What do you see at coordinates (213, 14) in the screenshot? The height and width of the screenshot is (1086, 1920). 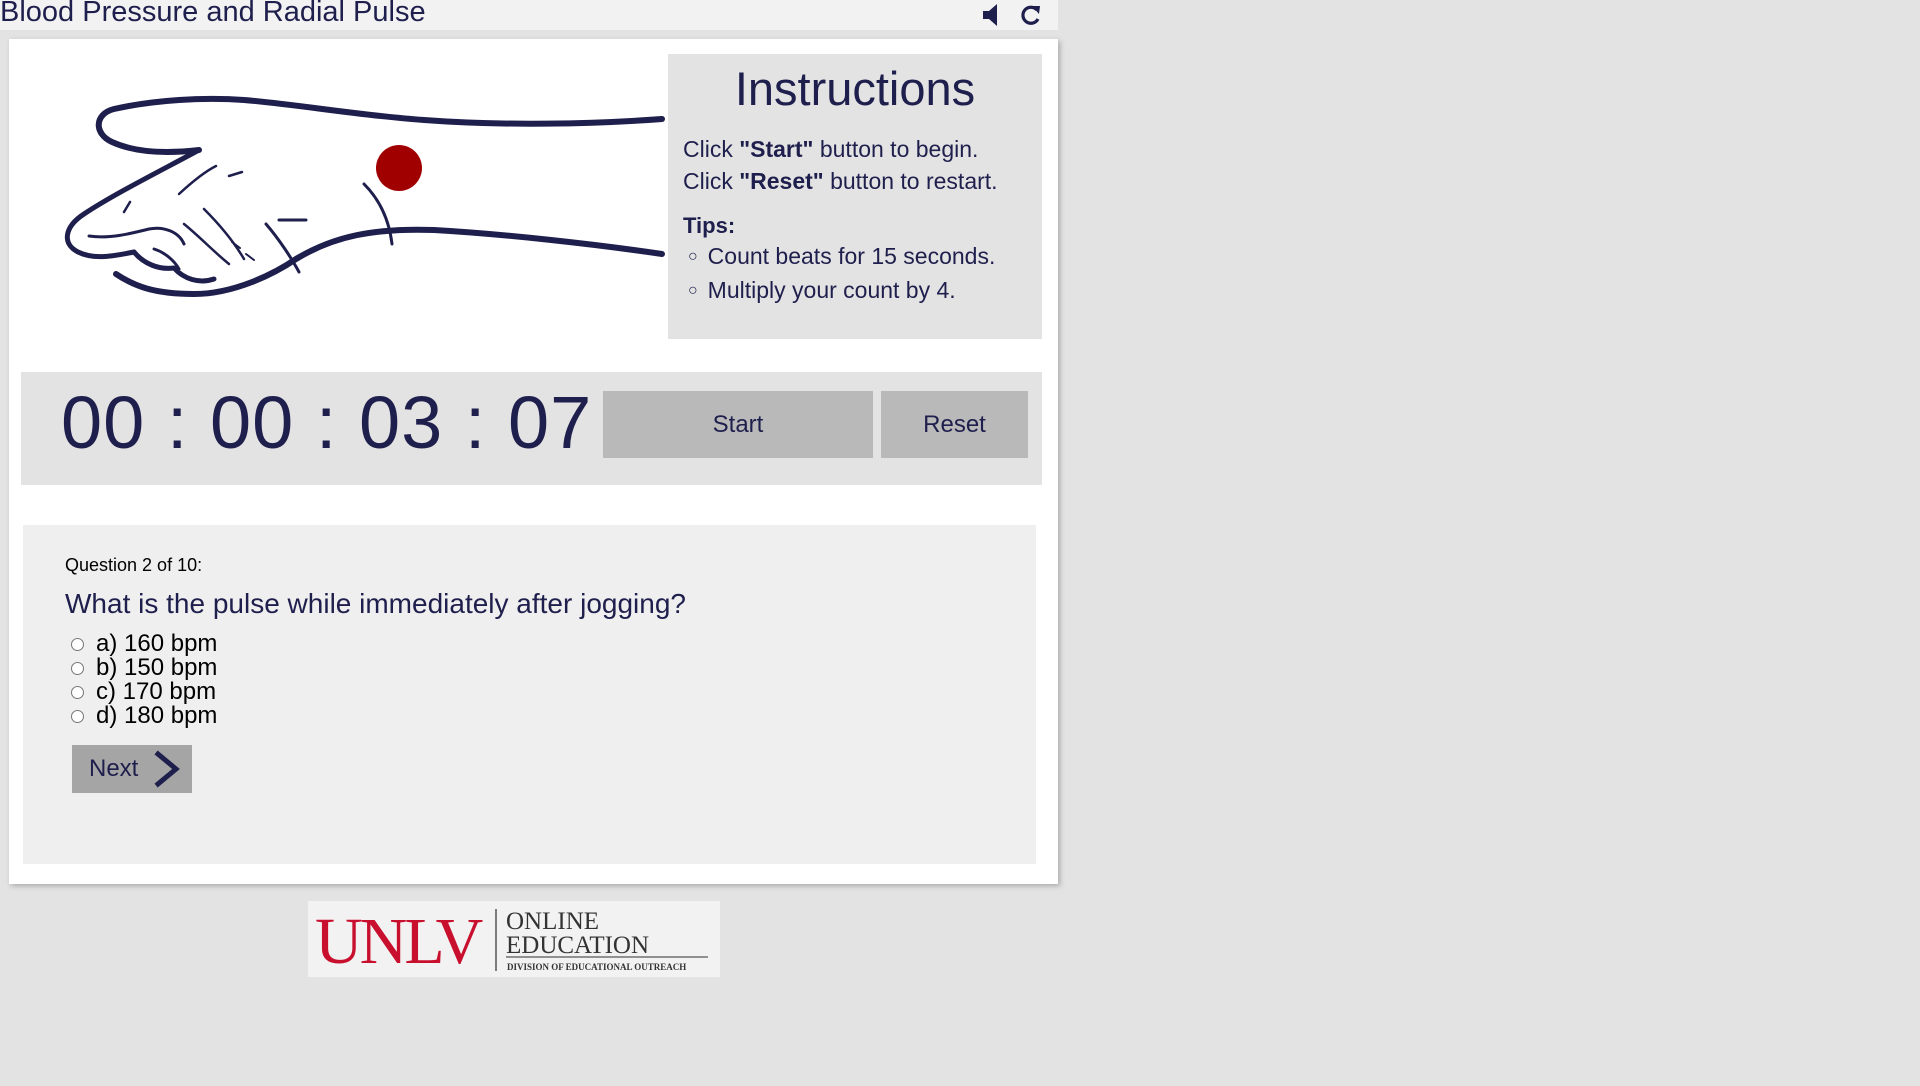 I see `app-title: Blood Pressure and Radial Pulse` at bounding box center [213, 14].